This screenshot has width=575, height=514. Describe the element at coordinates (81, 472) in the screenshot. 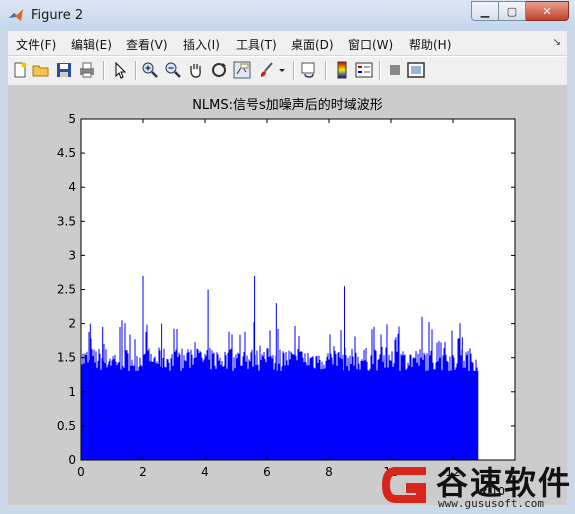

I see `x-tick-label: 0` at that location.